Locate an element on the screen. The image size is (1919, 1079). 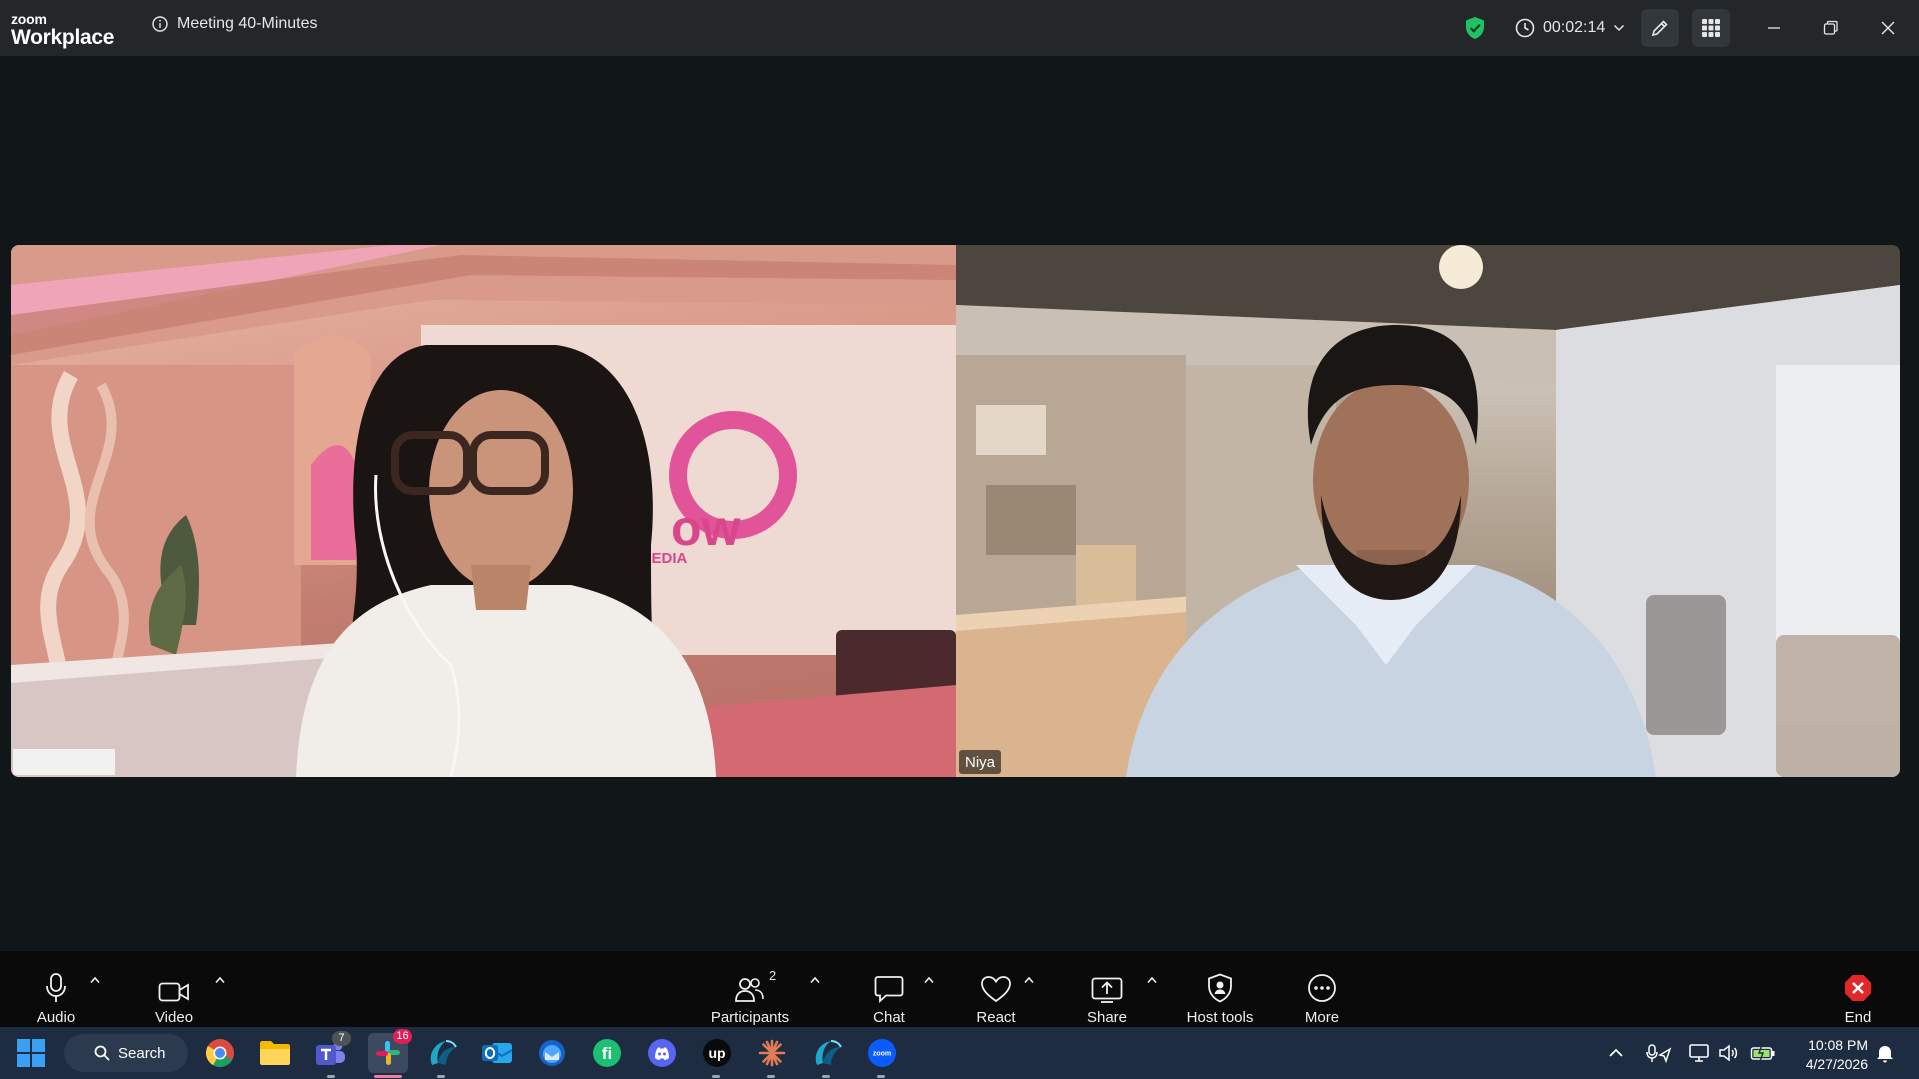
mic-location-icon is located at coordinates (1659, 1053).